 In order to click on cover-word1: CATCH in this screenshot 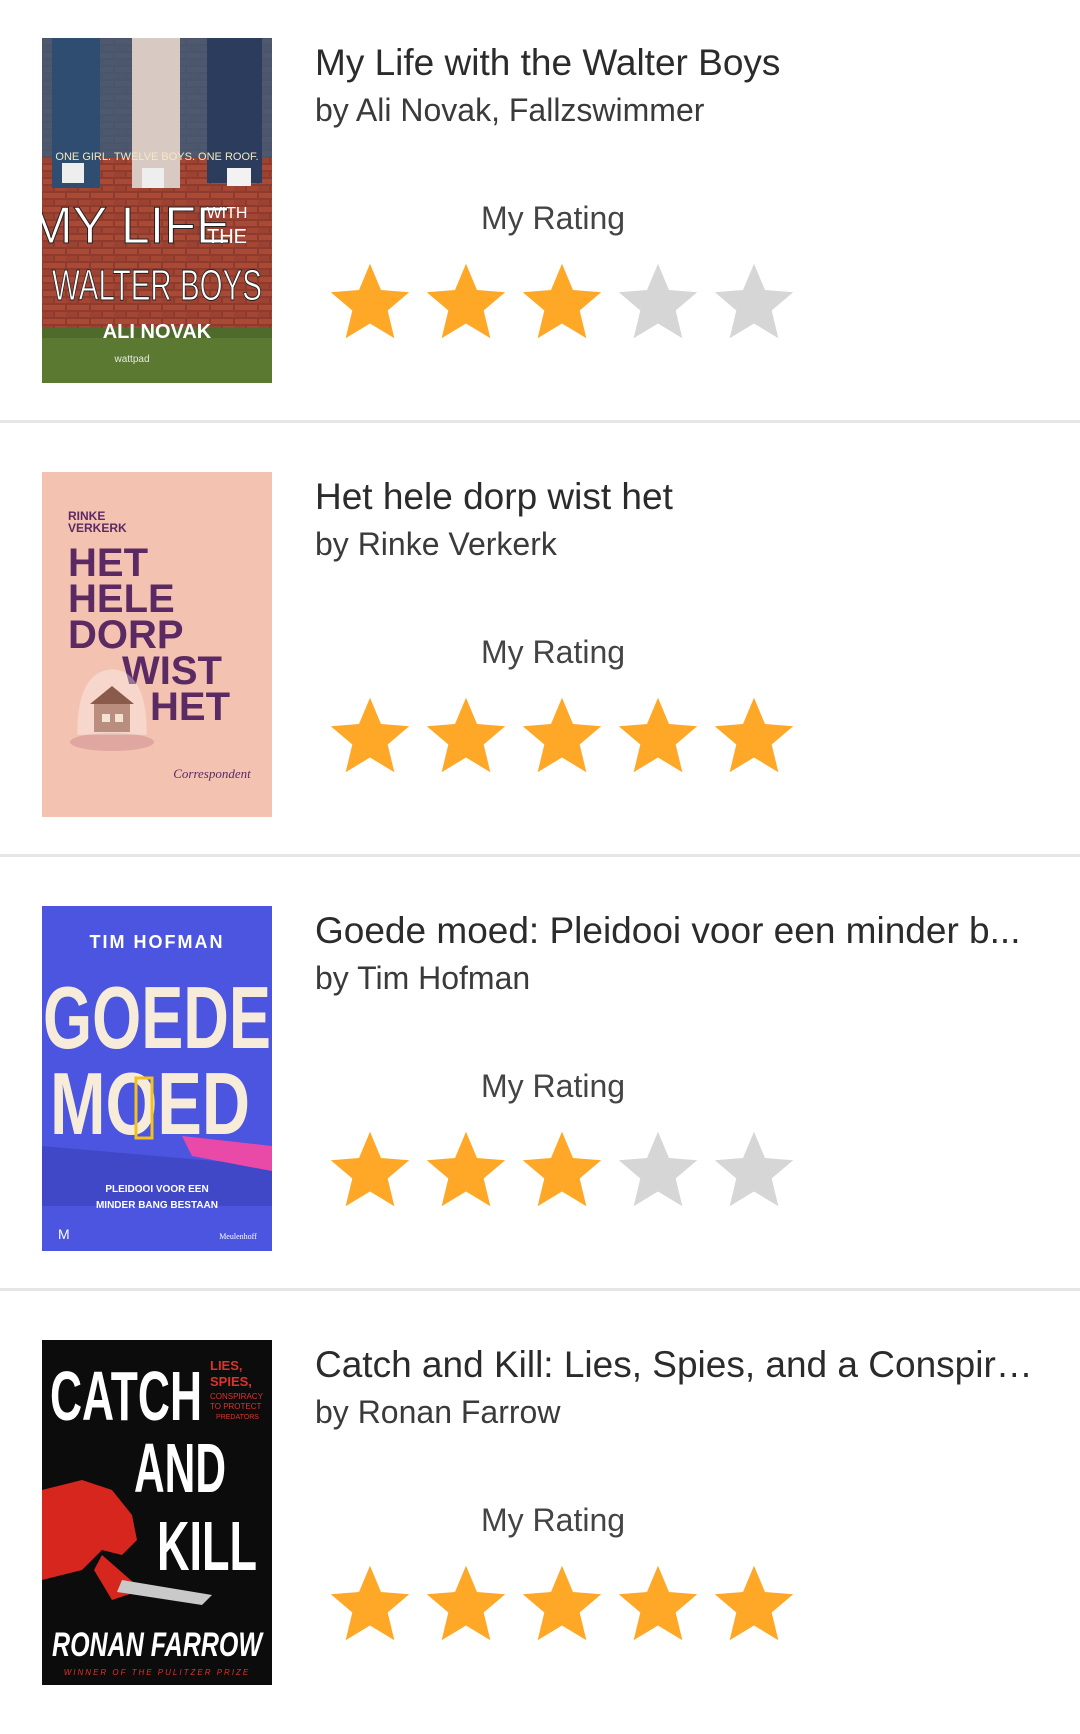, I will do `click(126, 1396)`.